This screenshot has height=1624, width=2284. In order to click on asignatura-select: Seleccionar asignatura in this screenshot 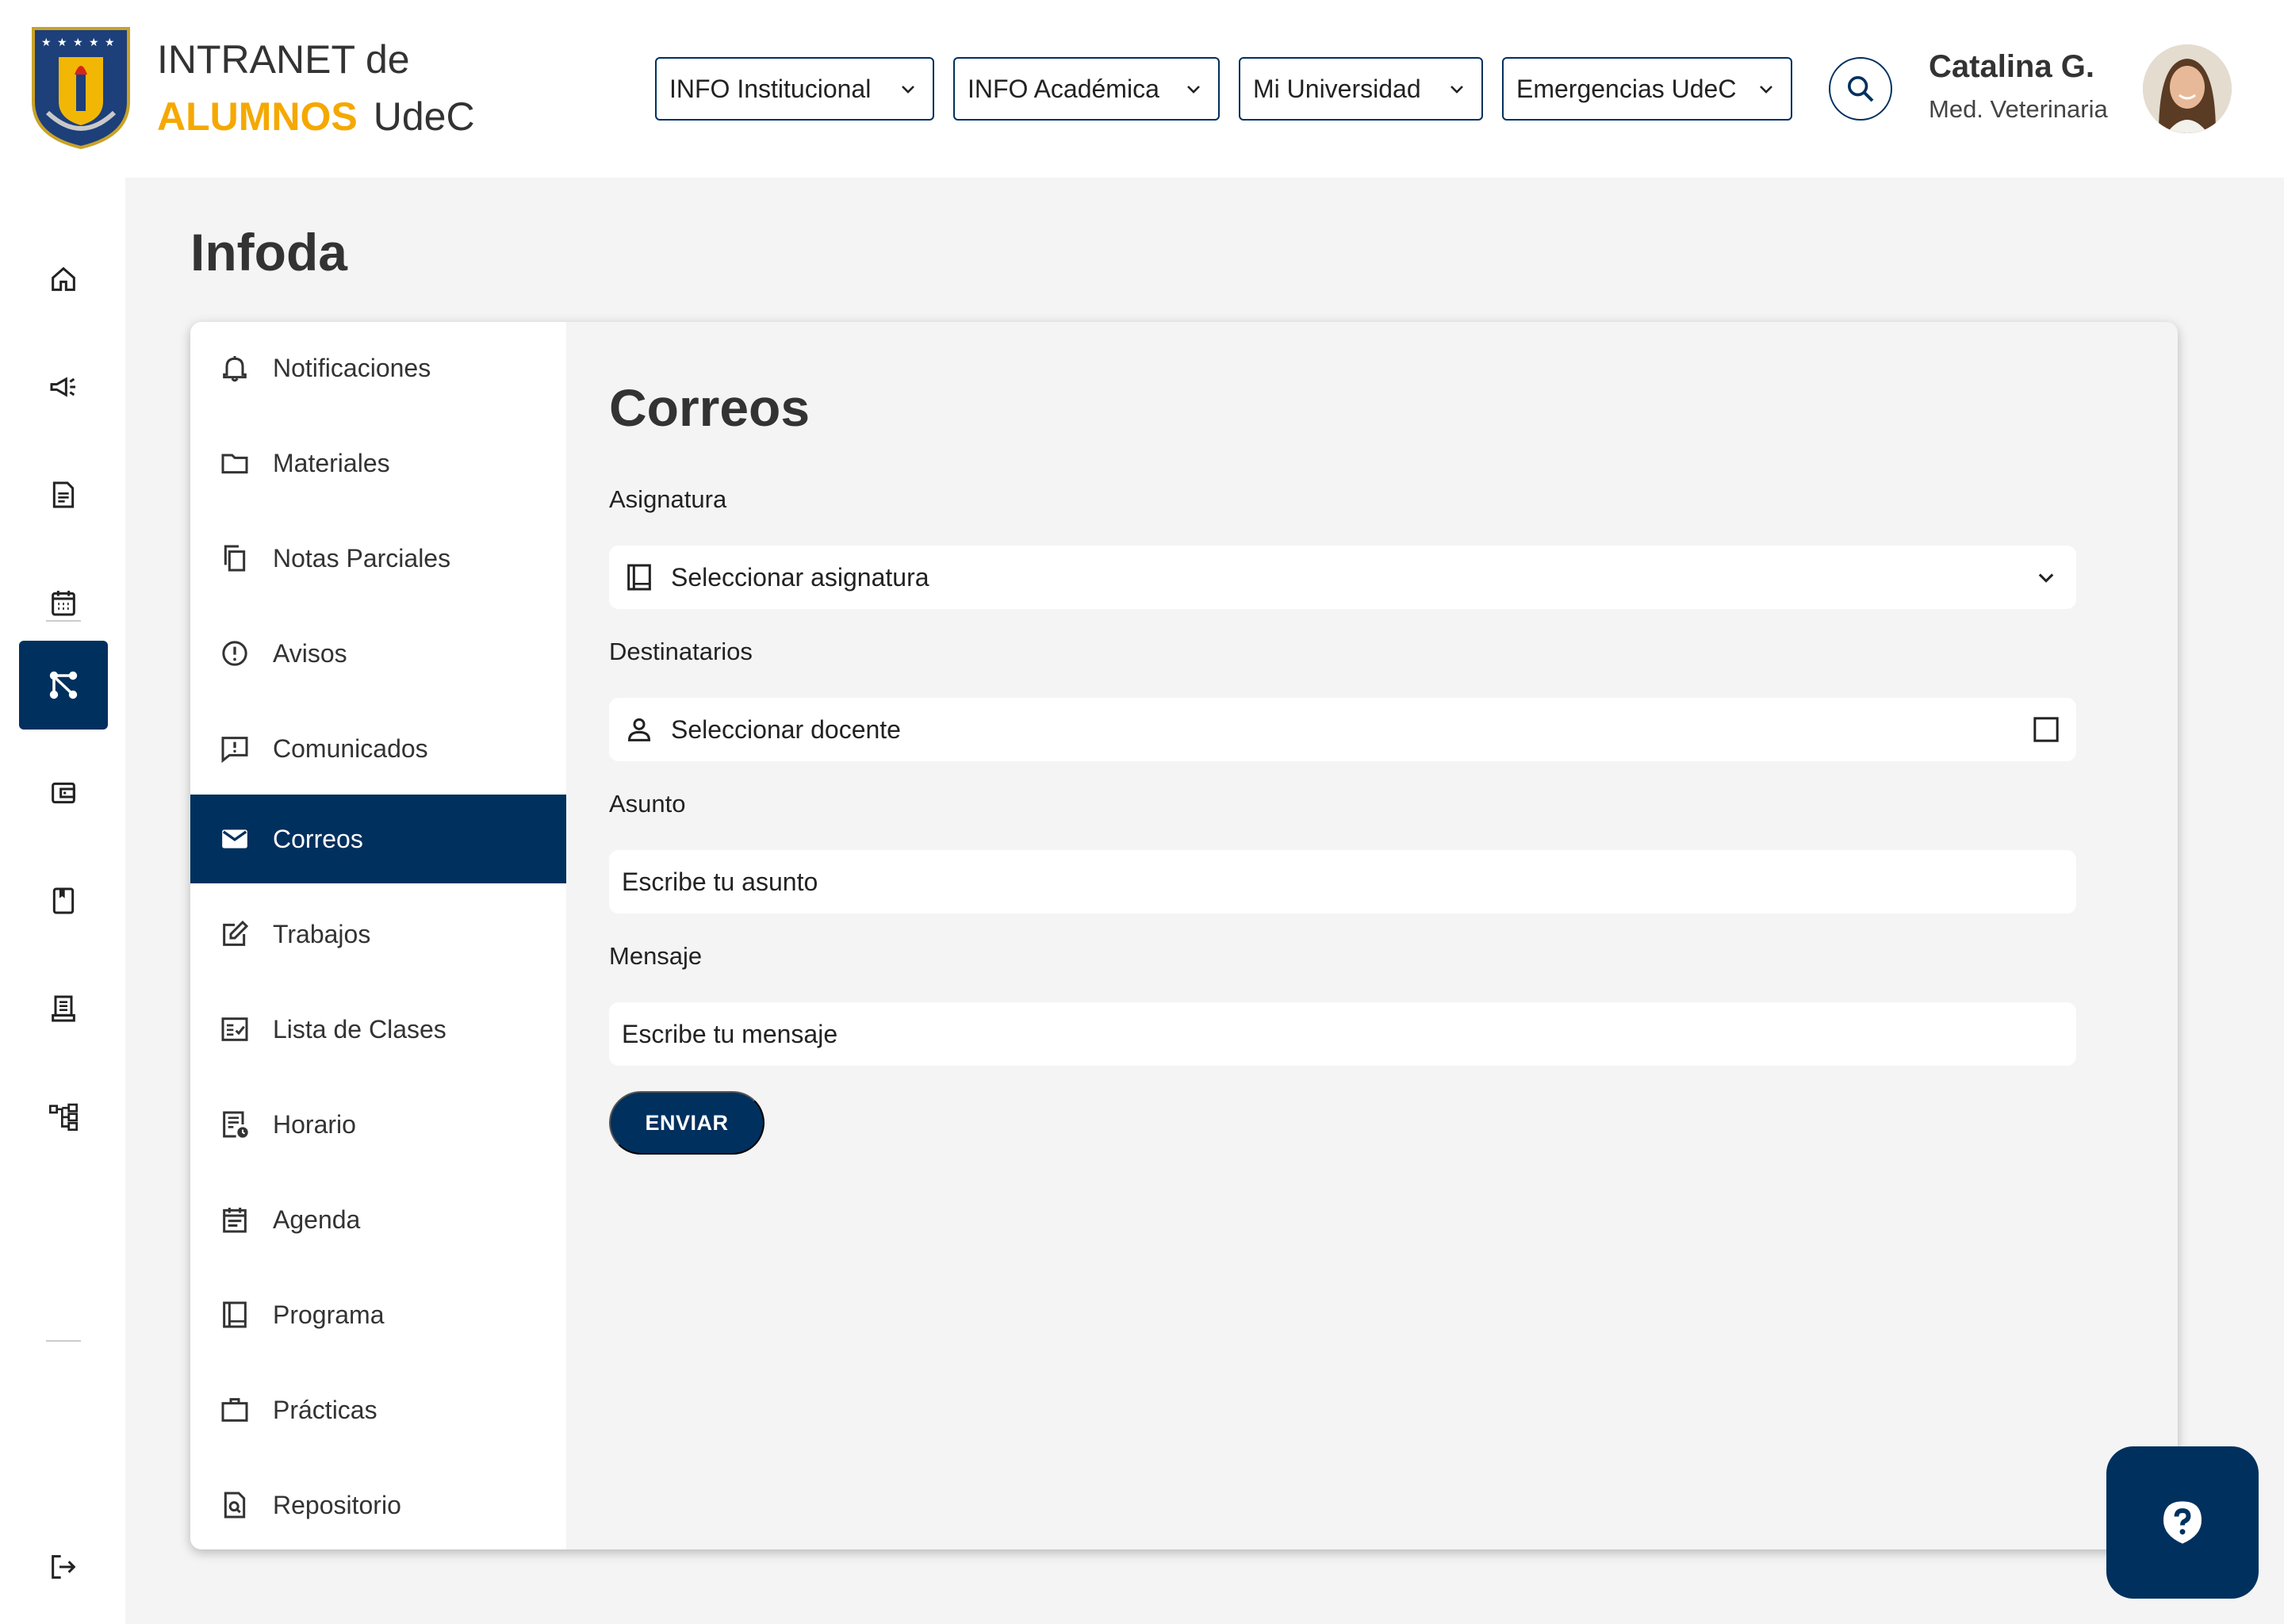, I will do `click(1342, 577)`.